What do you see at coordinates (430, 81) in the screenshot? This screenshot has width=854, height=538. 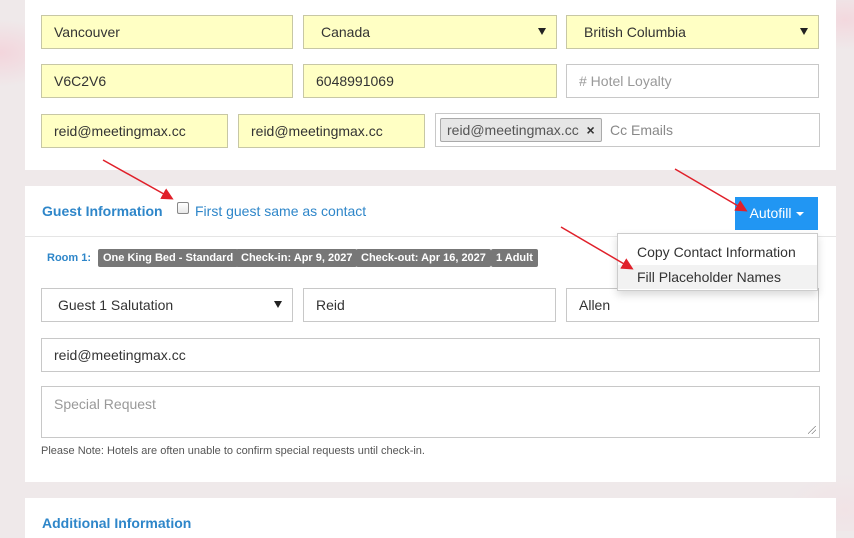 I see `phone-input: 6048991069` at bounding box center [430, 81].